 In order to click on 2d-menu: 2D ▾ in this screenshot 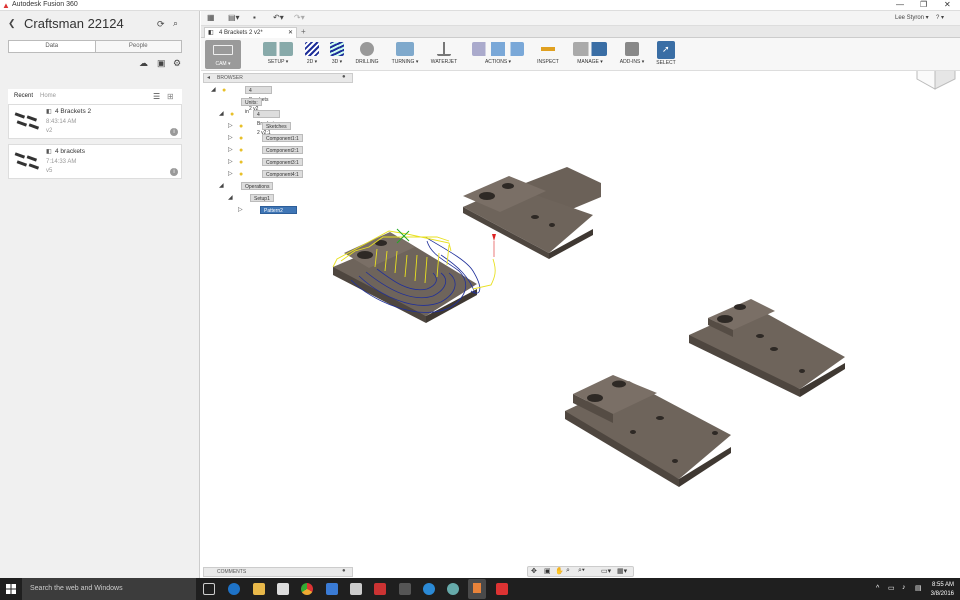, I will do `click(312, 52)`.